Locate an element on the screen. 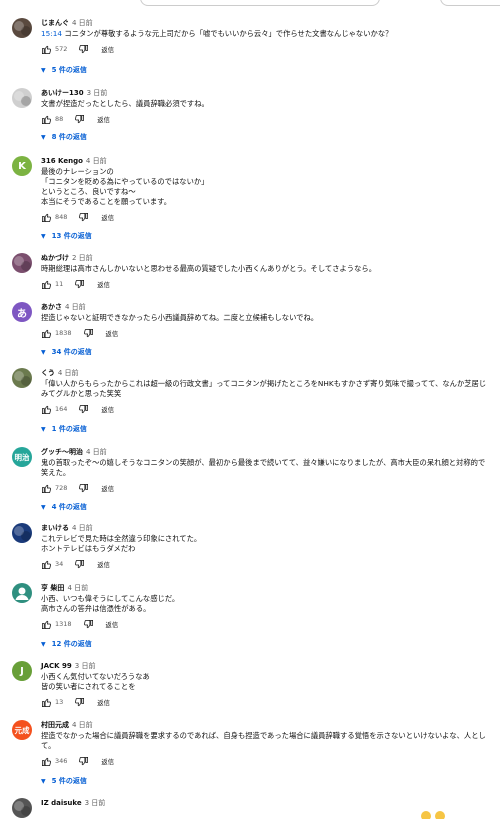 The height and width of the screenshot is (823, 500). comment-author: ぬかづけ is located at coordinates (55, 258).